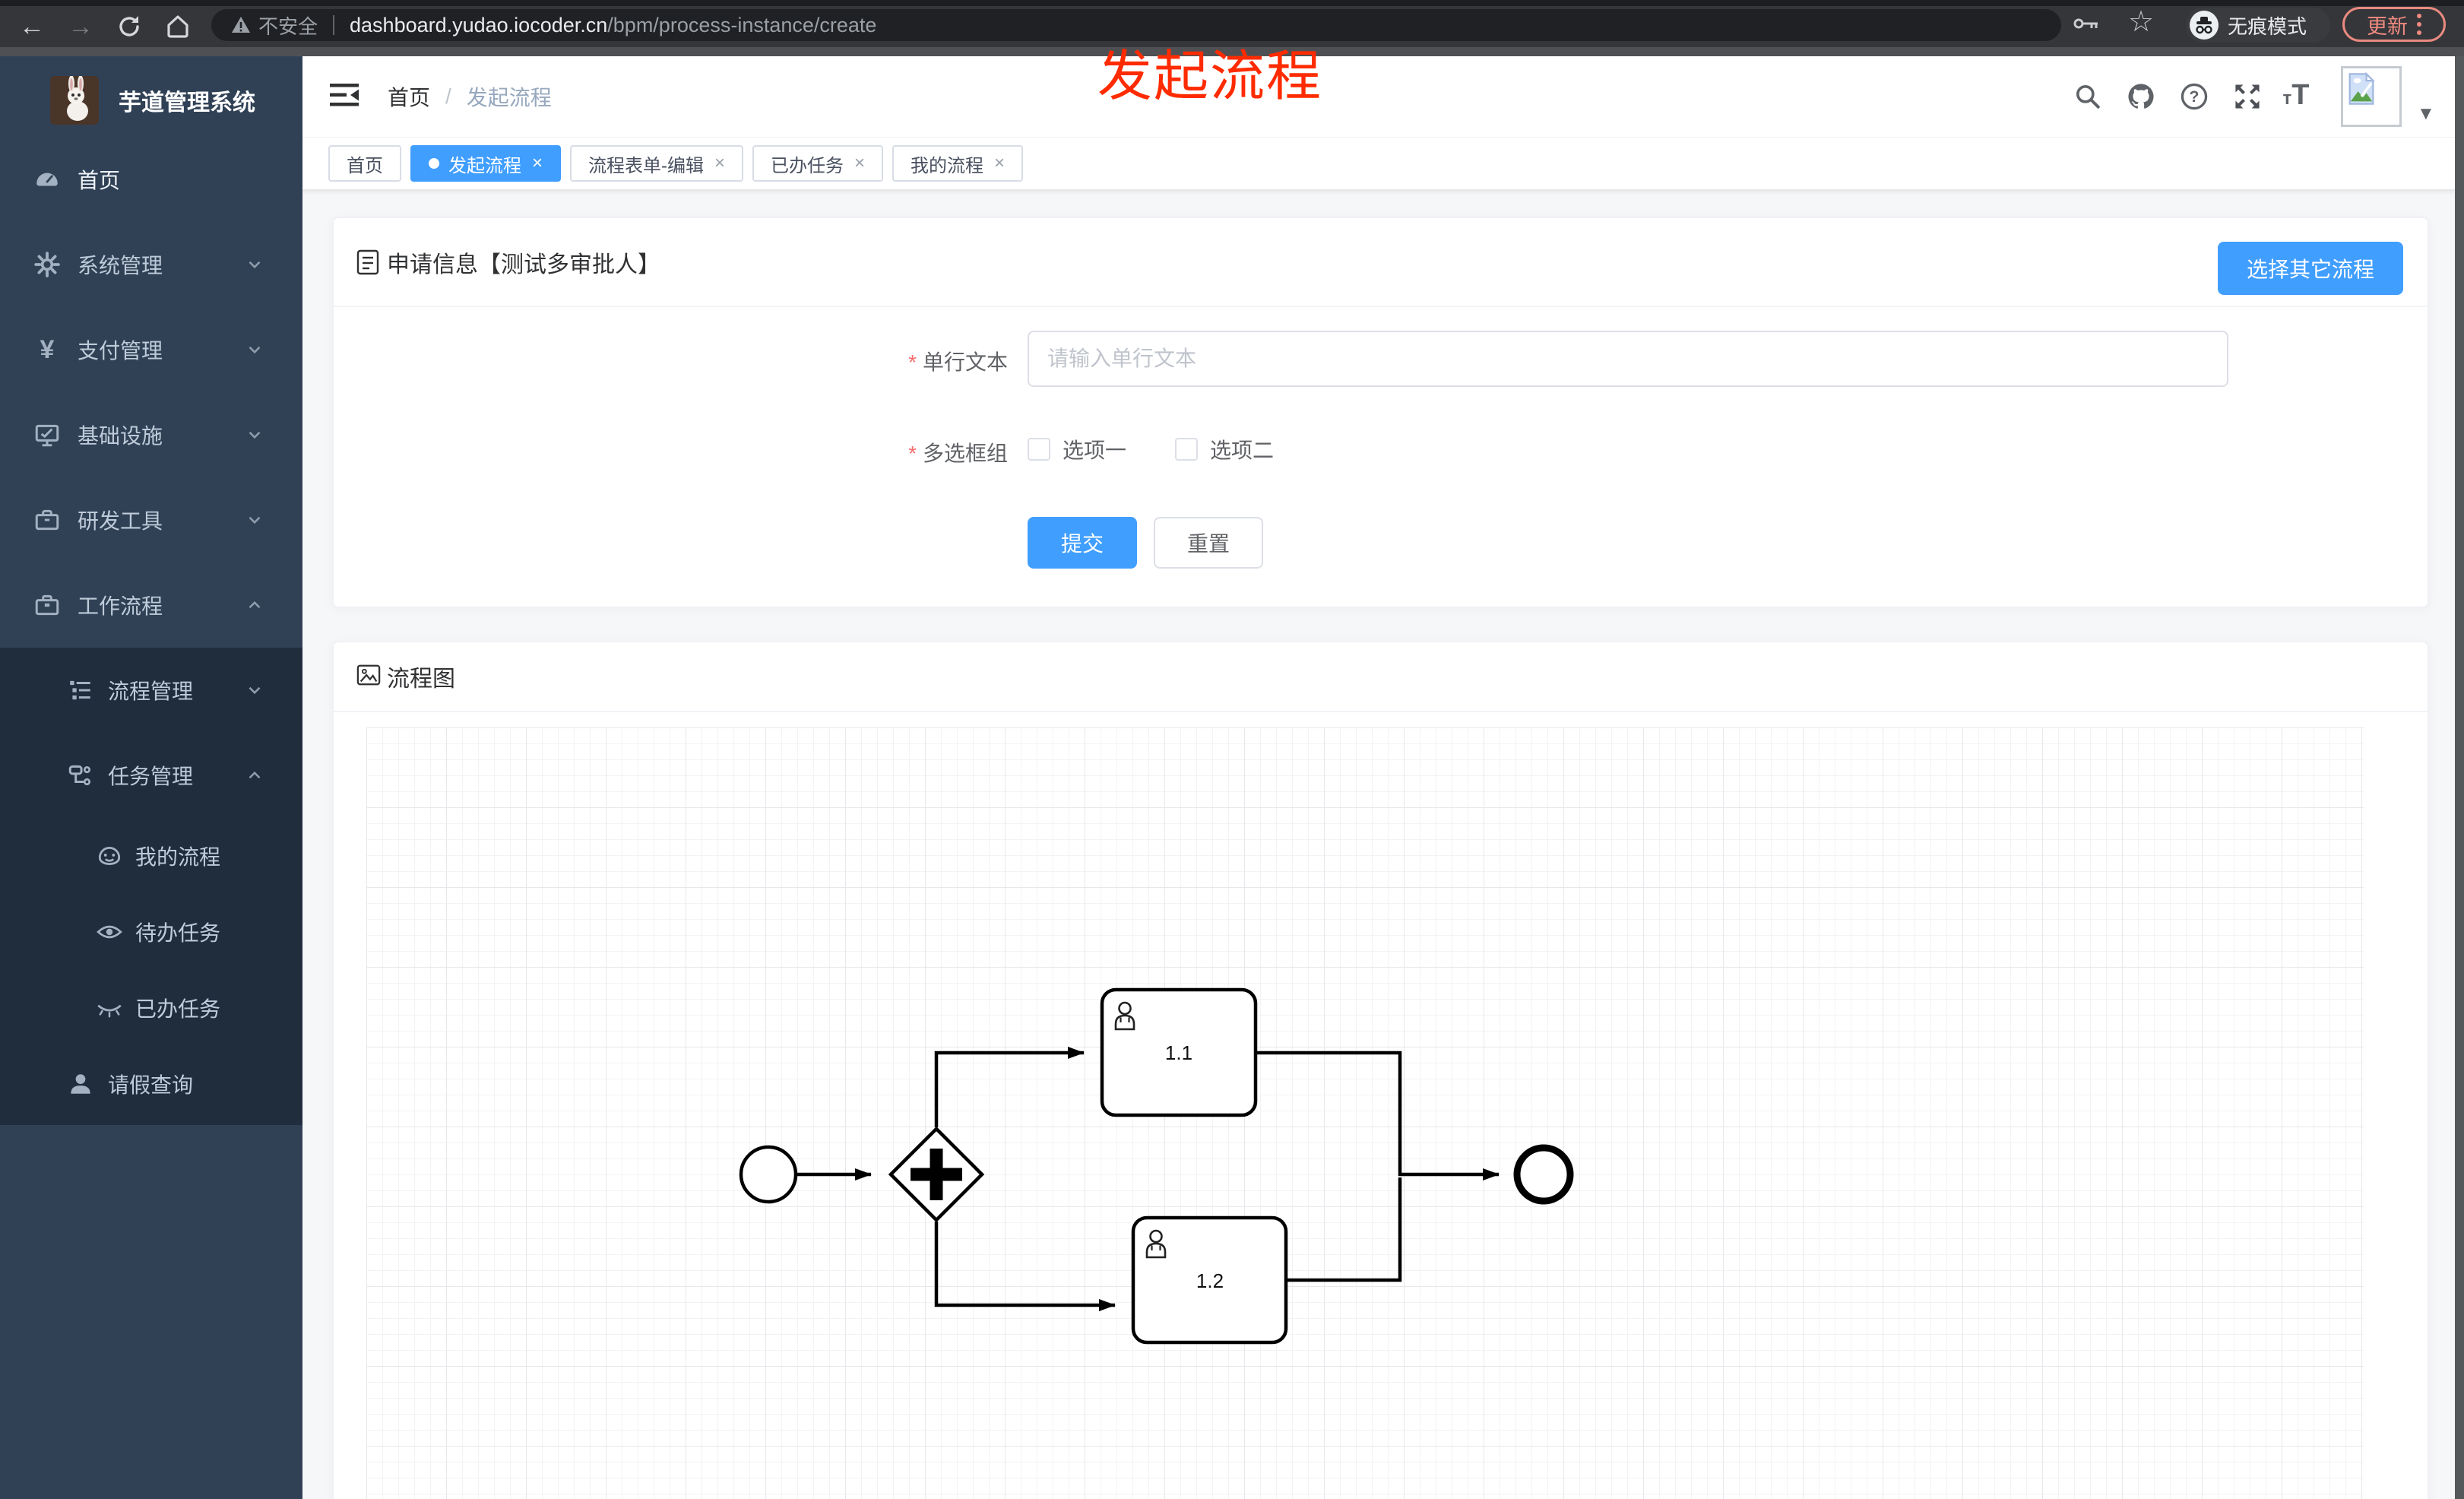  What do you see at coordinates (334, 25) in the screenshot?
I see `omnibox-divider` at bounding box center [334, 25].